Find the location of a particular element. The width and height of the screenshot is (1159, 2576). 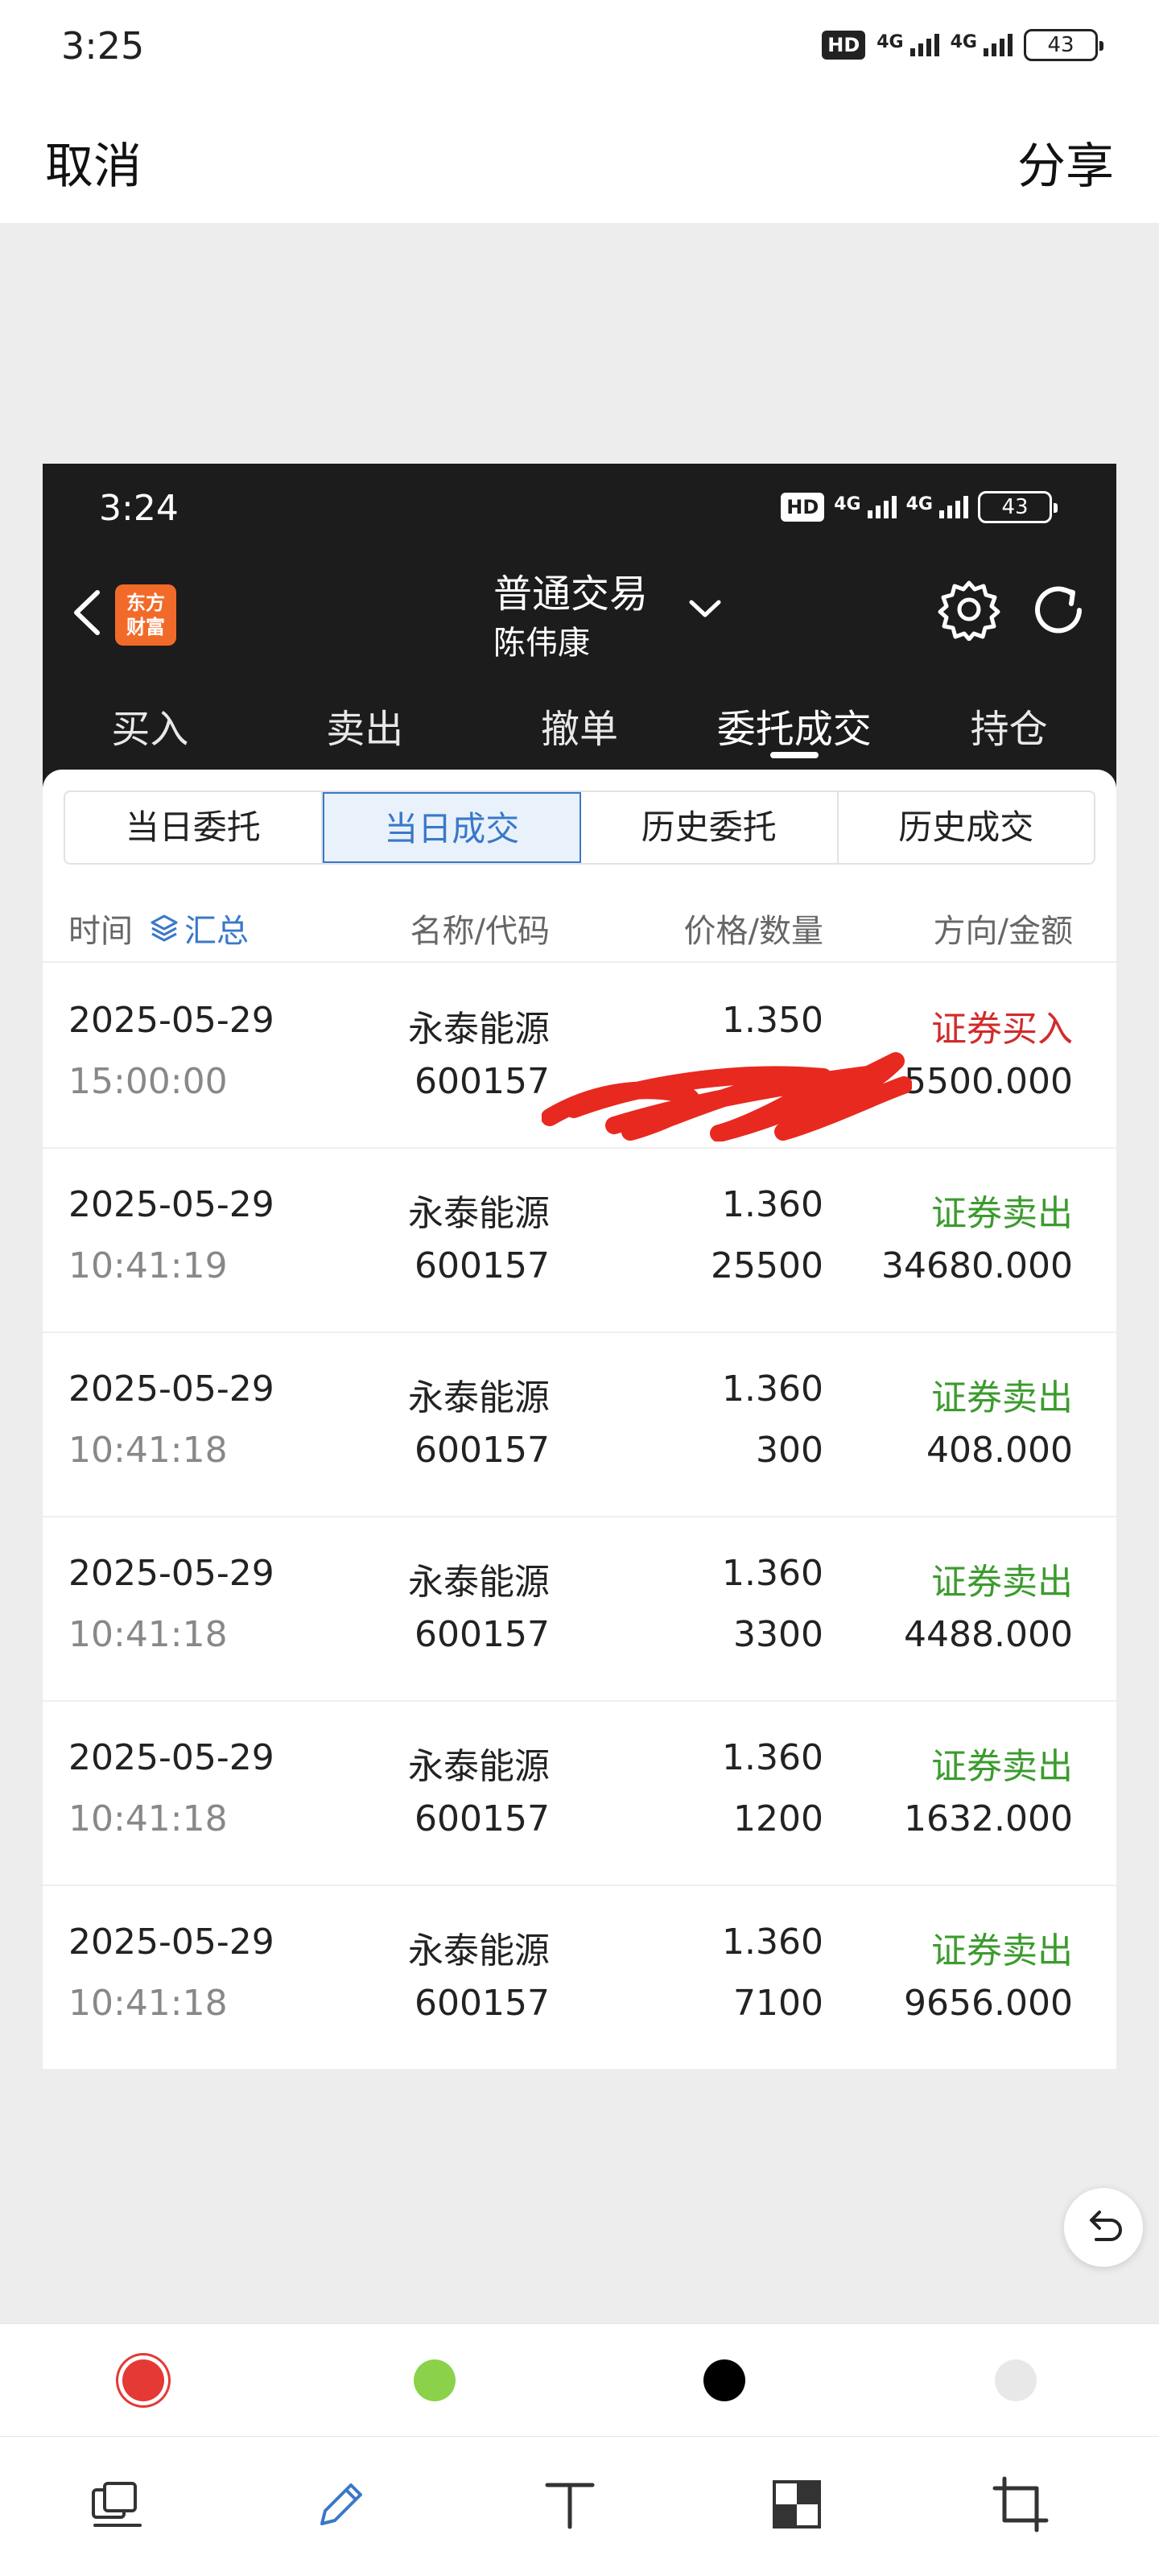

inner-status-icons: HD 4G 4G 43 is located at coordinates (920, 507).